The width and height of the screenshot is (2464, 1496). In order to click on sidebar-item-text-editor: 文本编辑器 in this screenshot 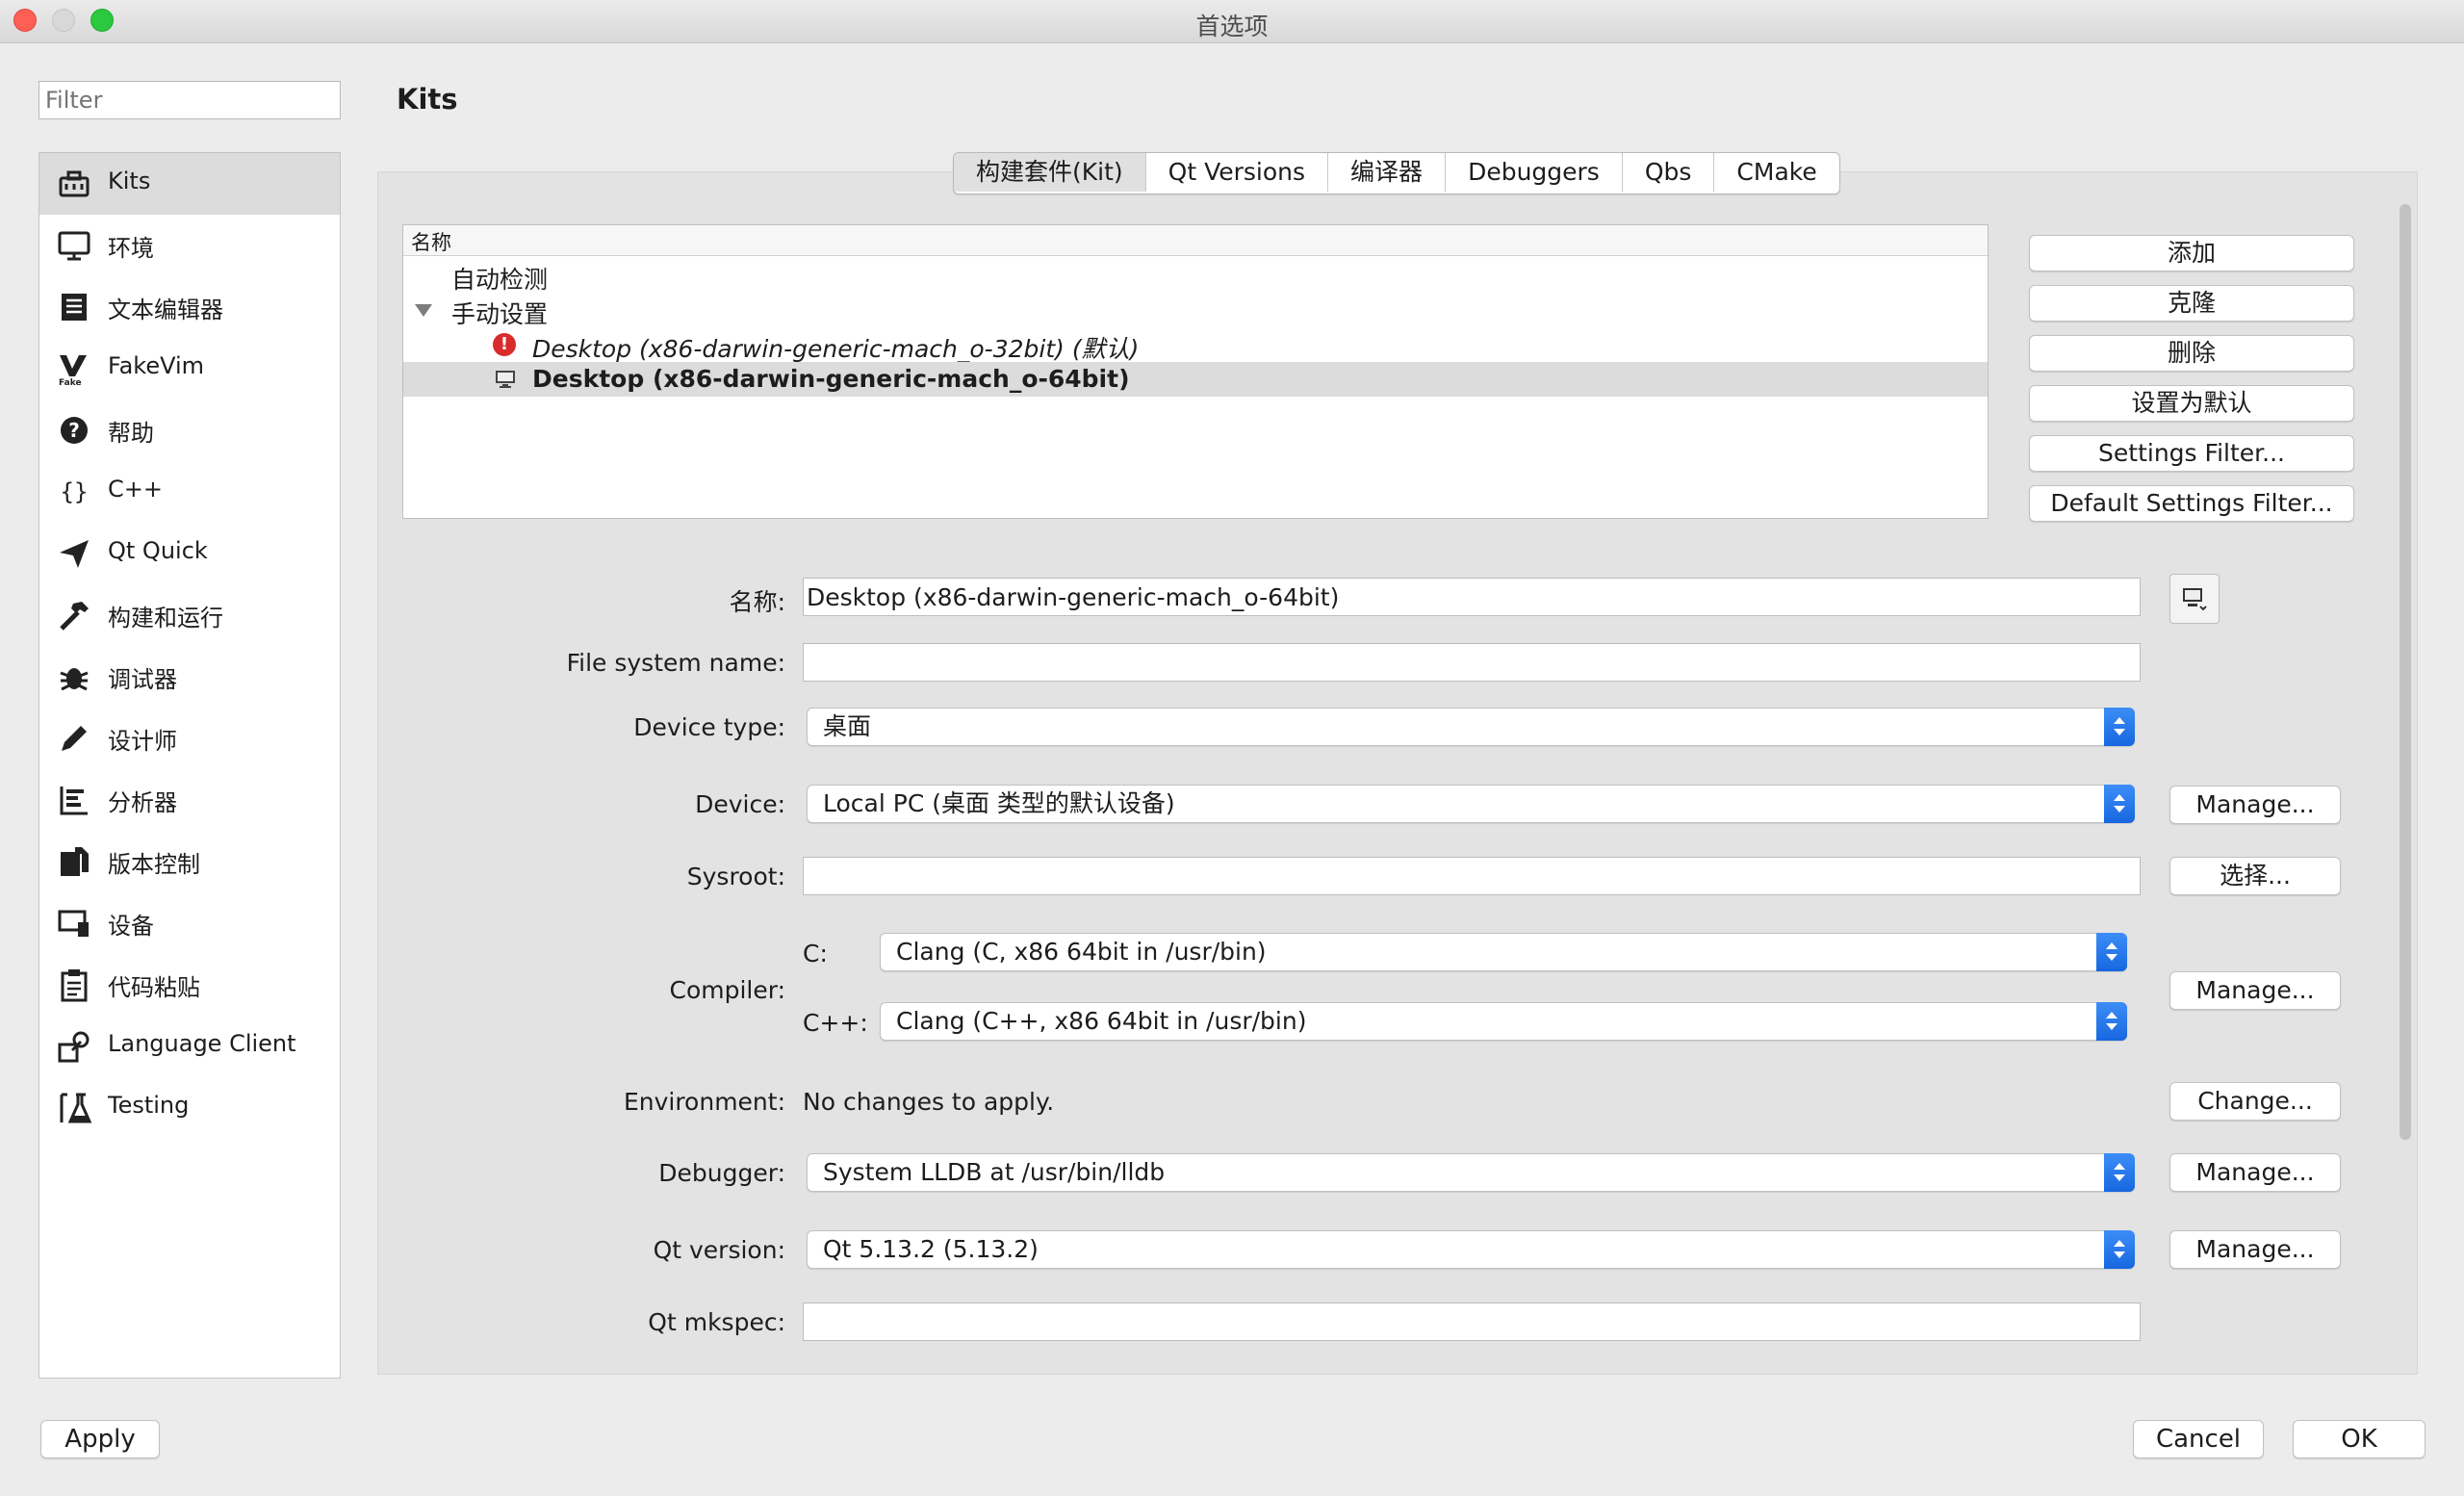, I will do `click(189, 307)`.